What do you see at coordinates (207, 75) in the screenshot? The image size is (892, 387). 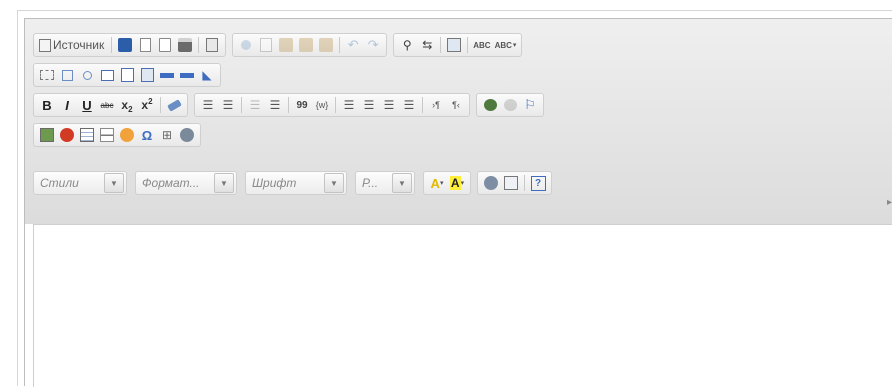 I see `hidden-field-button: ◣` at bounding box center [207, 75].